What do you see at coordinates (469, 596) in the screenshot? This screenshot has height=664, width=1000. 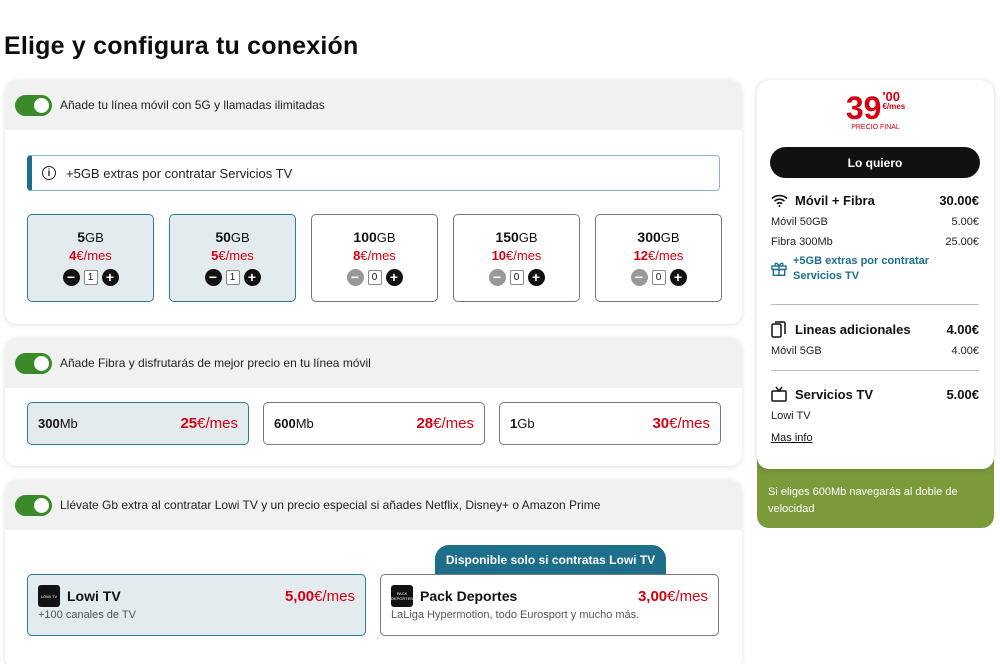 I see `tv-option-name: Pack Deportes` at bounding box center [469, 596].